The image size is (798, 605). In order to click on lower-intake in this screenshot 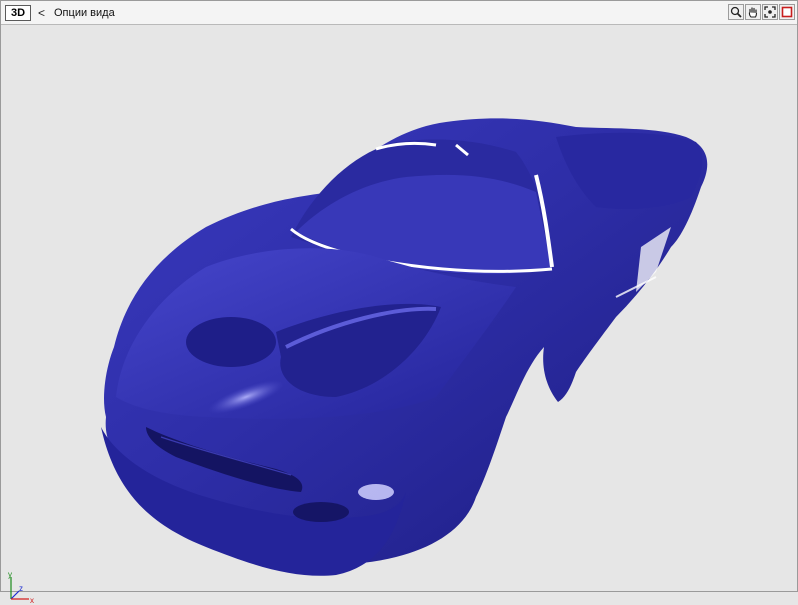, I will do `click(321, 512)`.